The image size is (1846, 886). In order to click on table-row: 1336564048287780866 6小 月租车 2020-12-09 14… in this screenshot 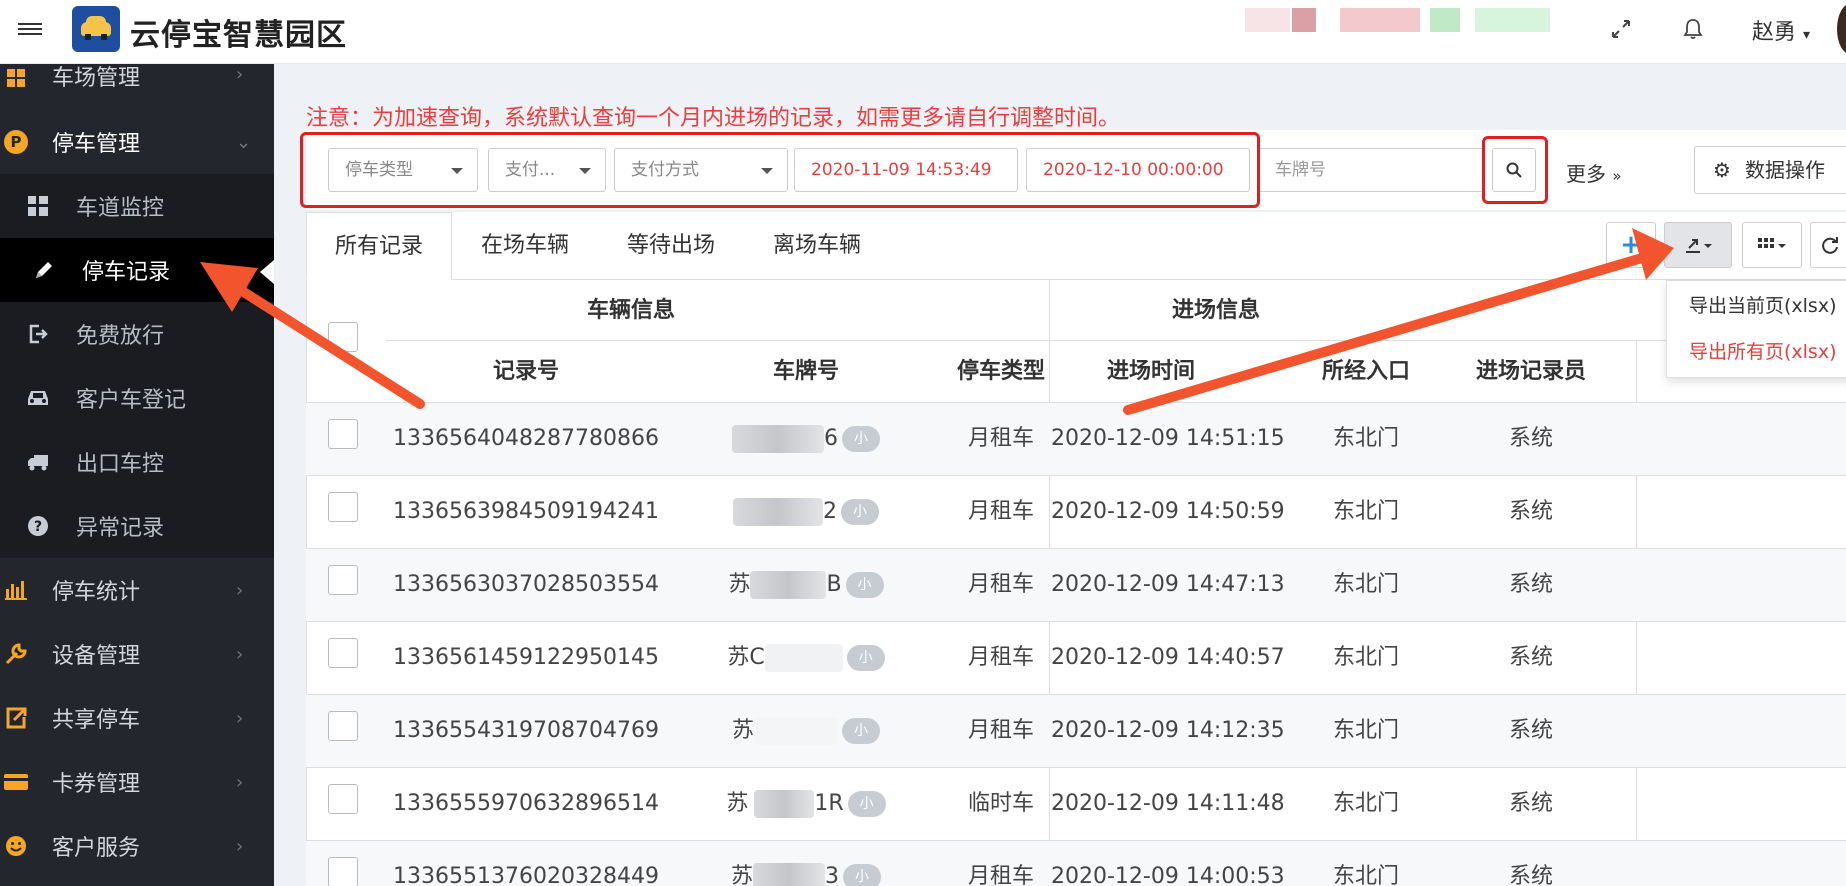, I will do `click(1076, 439)`.